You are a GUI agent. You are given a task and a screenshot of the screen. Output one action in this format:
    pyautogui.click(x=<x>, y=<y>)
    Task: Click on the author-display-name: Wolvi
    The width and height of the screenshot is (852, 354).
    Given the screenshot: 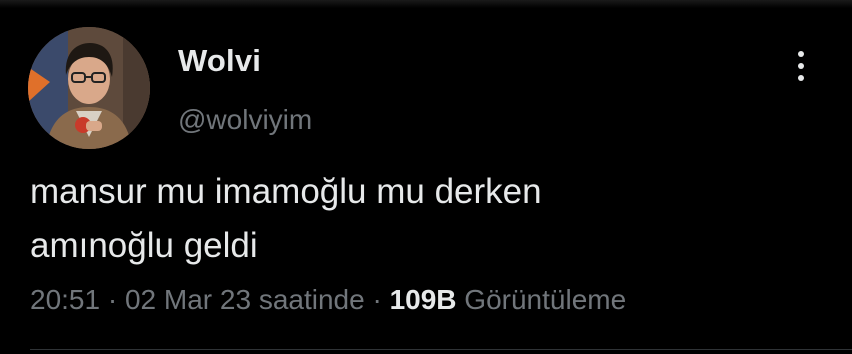 What is the action you would take?
    pyautogui.click(x=219, y=61)
    